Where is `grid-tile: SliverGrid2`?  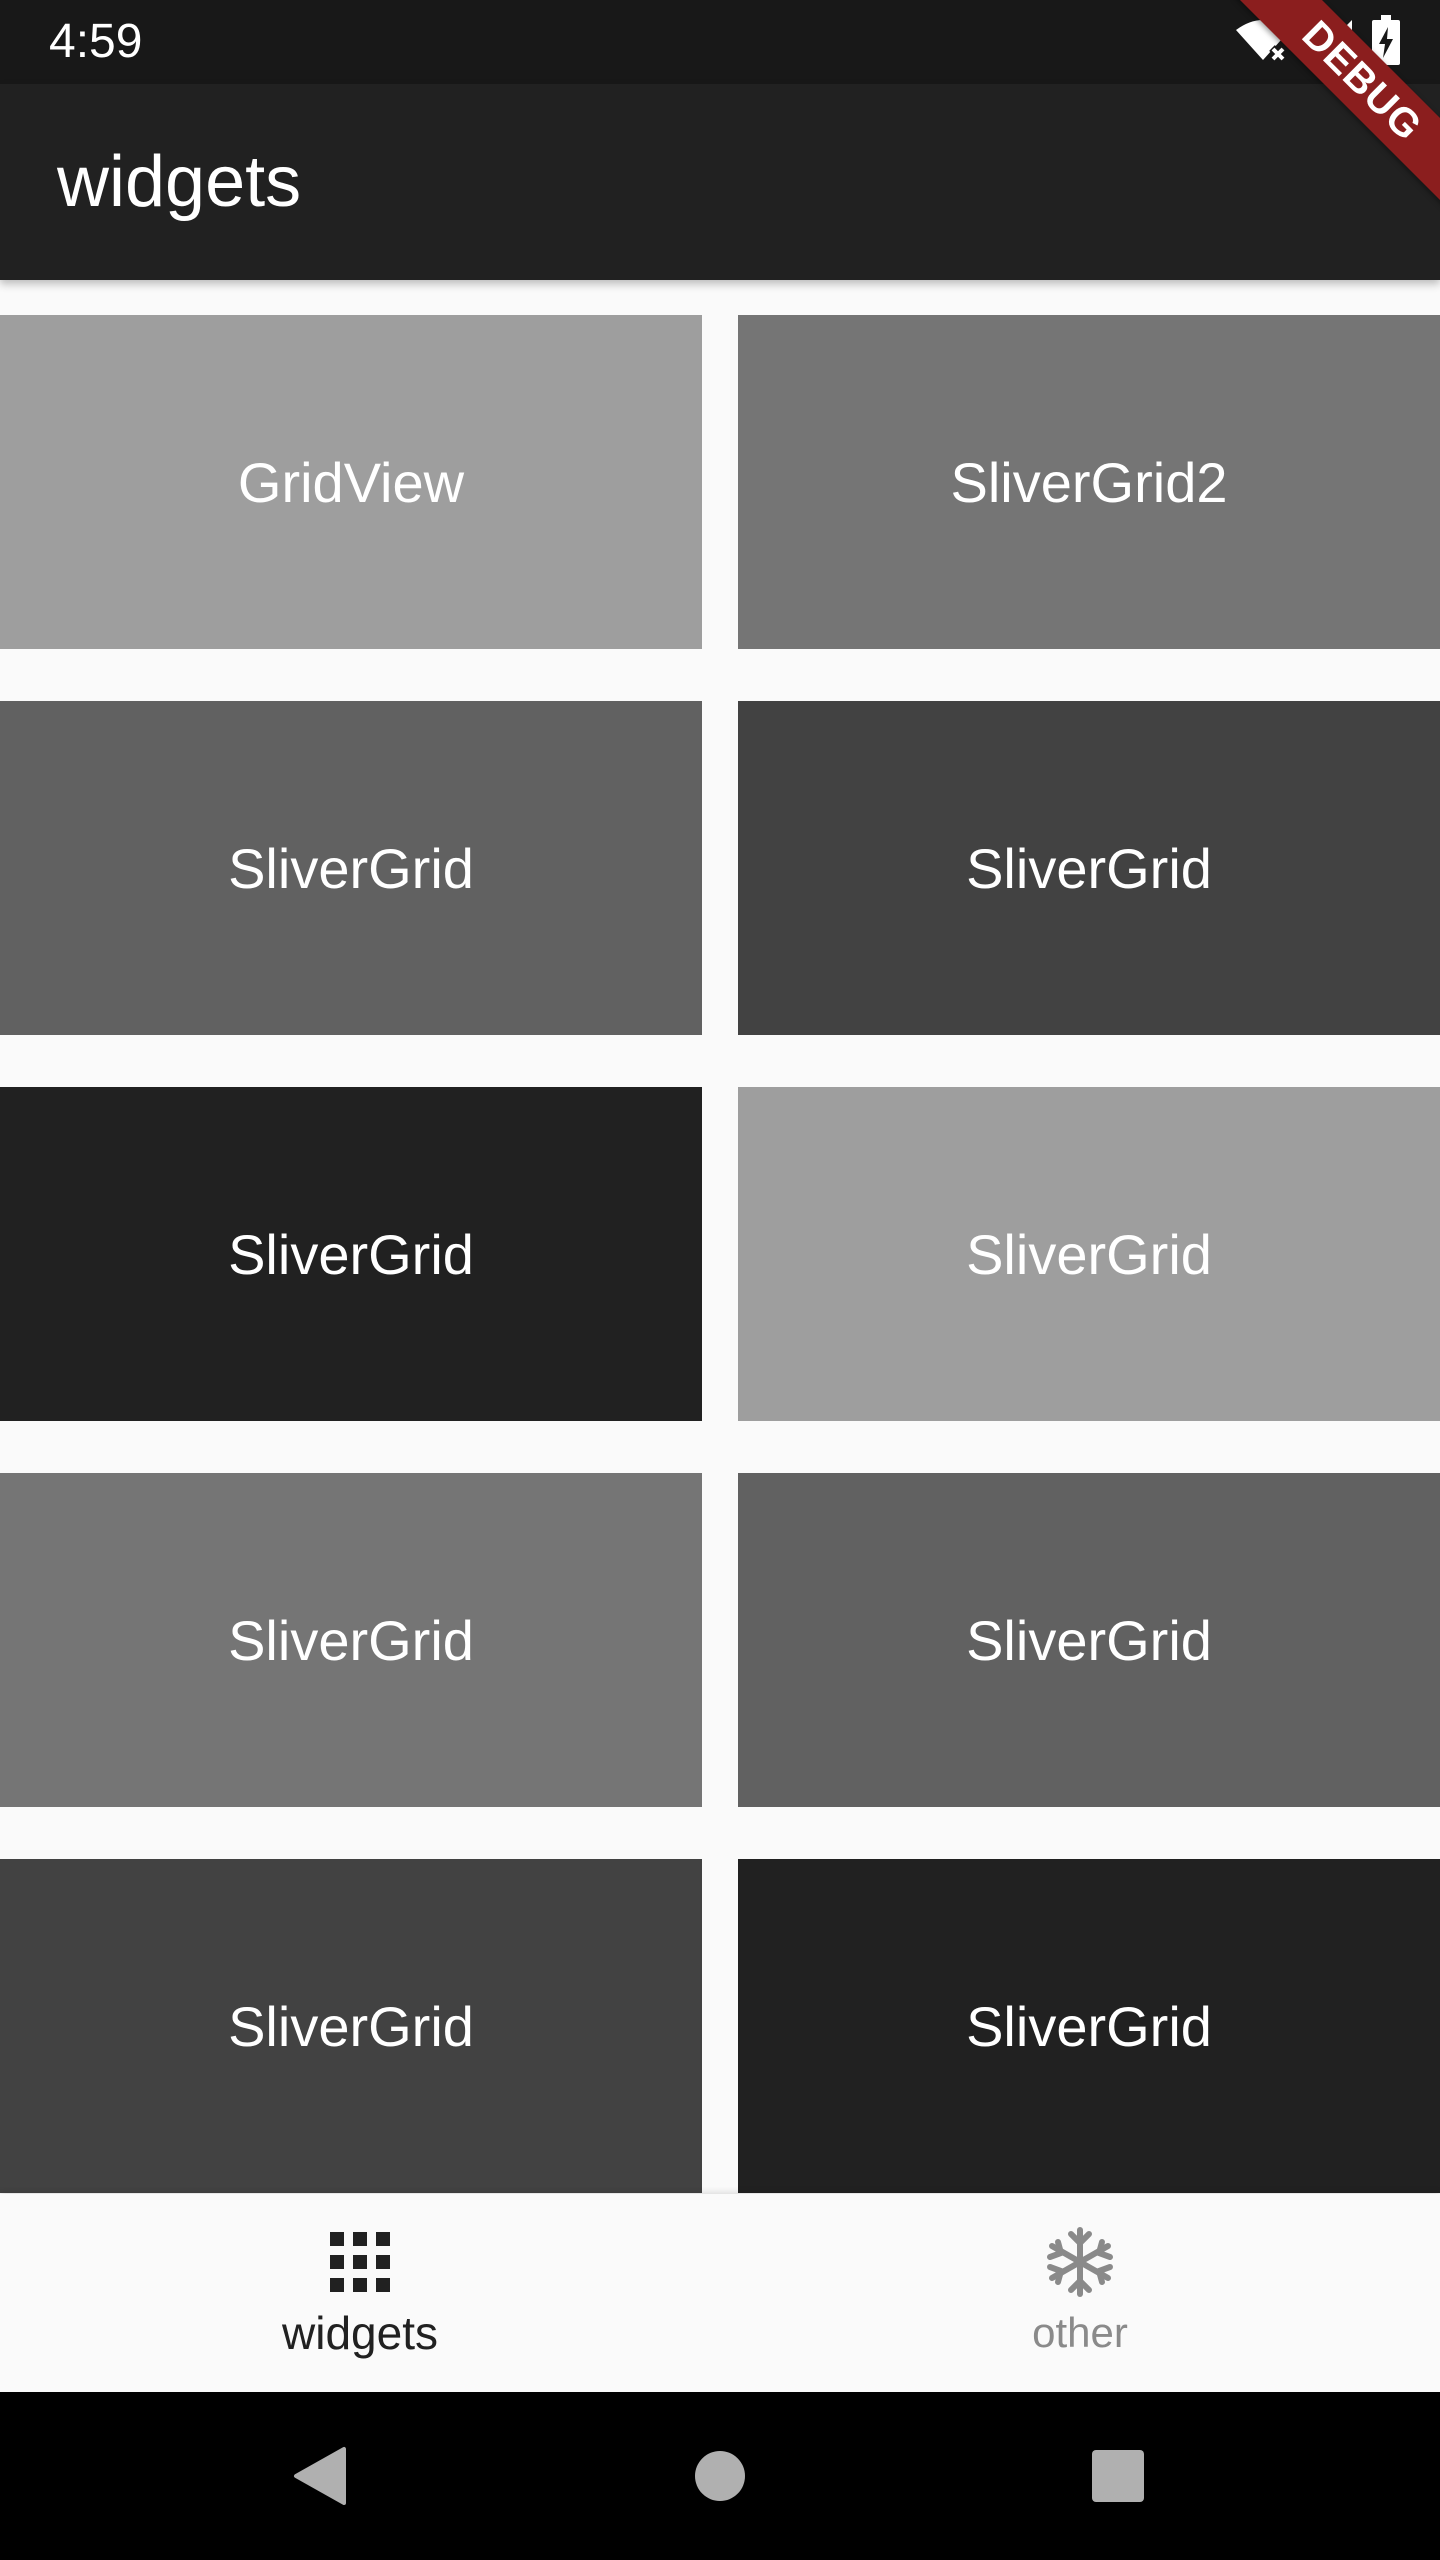
grid-tile: SliverGrid2 is located at coordinates (1089, 482).